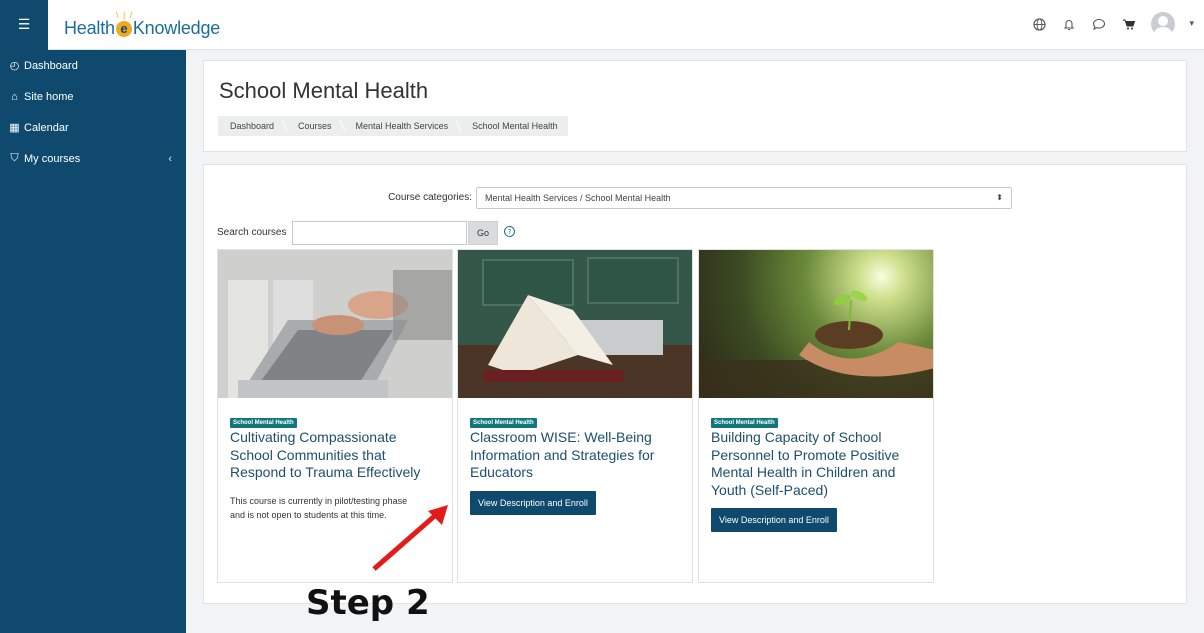  I want to click on select-arrows-icon: ⬍, so click(999, 197).